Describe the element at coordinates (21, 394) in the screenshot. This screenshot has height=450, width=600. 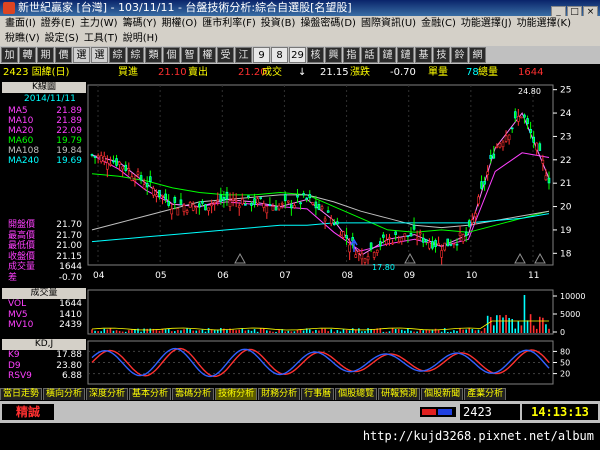
I see `tab-0: 當日走勢` at that location.